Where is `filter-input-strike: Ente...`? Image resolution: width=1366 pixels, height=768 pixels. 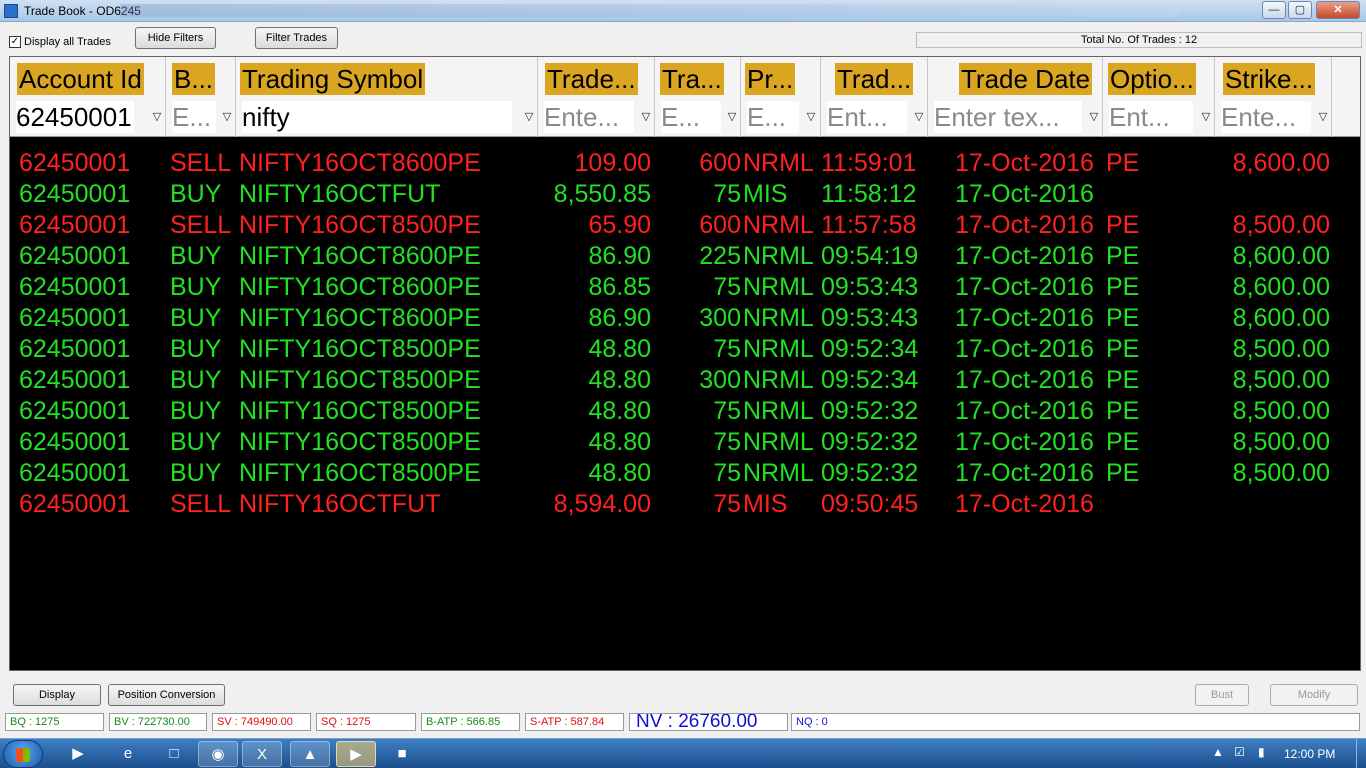 filter-input-strike: Ente... is located at coordinates (1266, 117).